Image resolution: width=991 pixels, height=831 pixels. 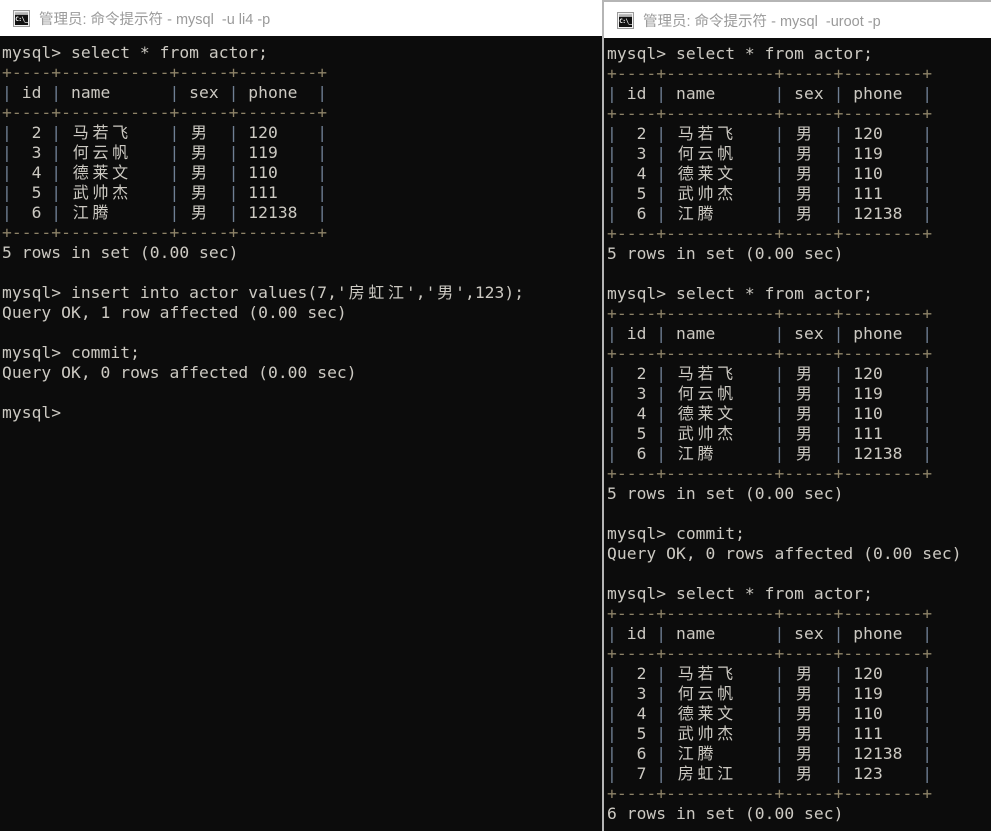 What do you see at coordinates (725, 193) in the screenshot?
I see `console-char: 杰` at bounding box center [725, 193].